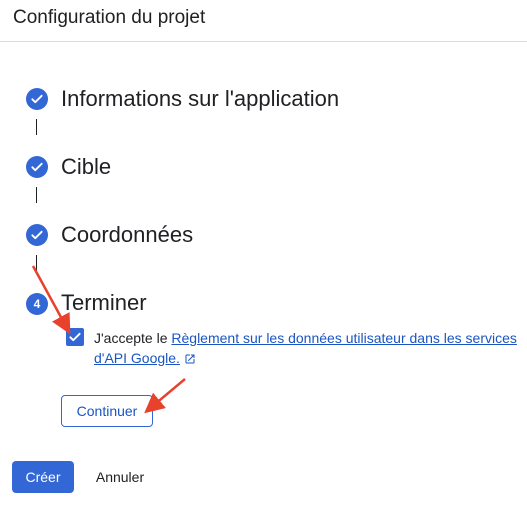 The height and width of the screenshot is (524, 527). I want to click on step-4-label: Terminer, so click(104, 302).